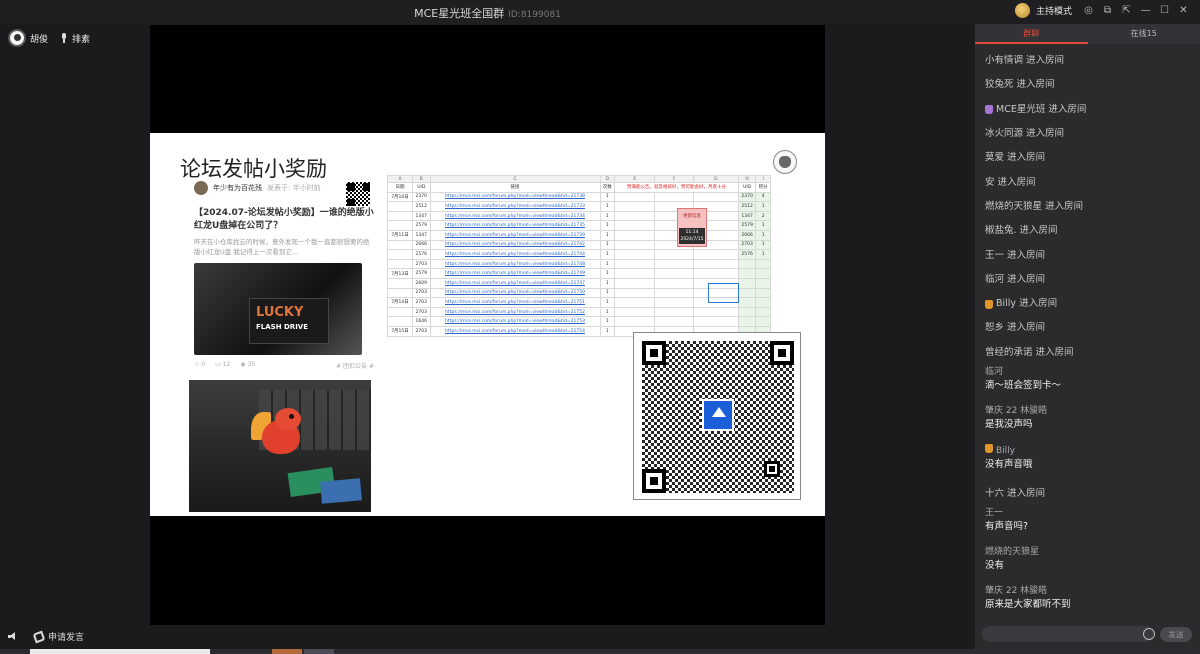  I want to click on speaker-name: 排素, so click(81, 39).